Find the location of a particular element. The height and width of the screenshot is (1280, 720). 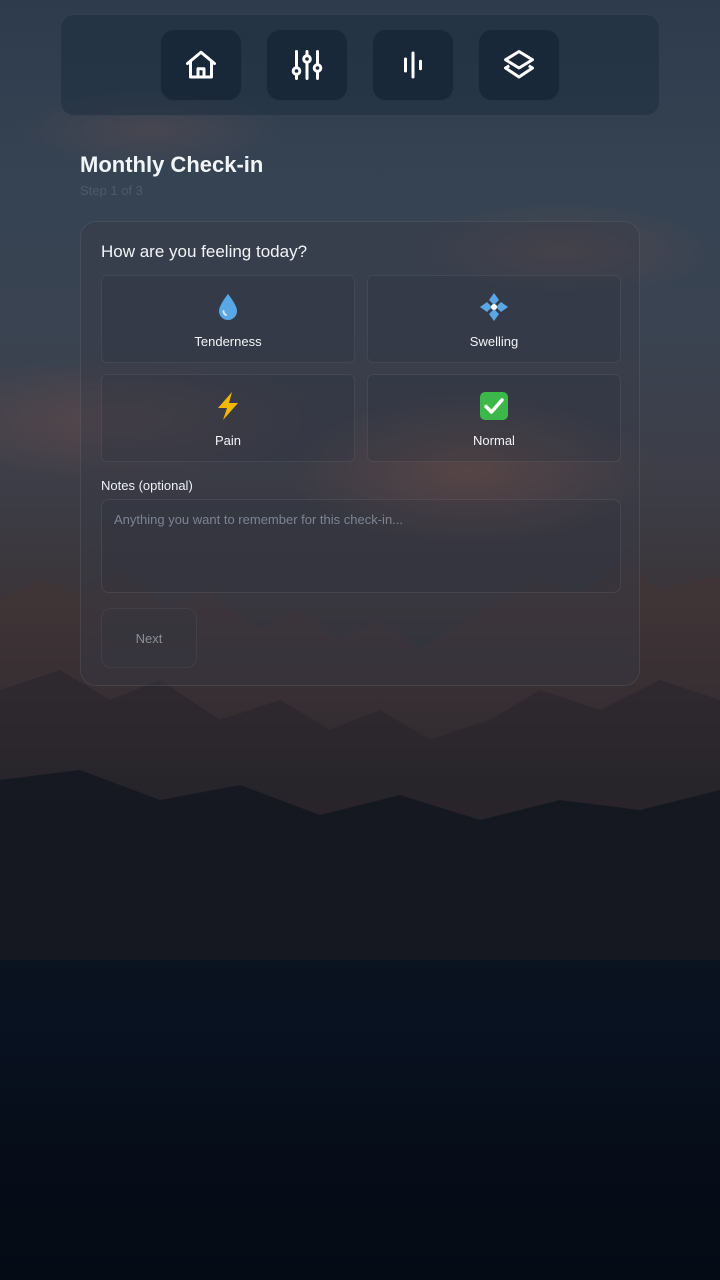

option-swelling: Swelling is located at coordinates (494, 319).